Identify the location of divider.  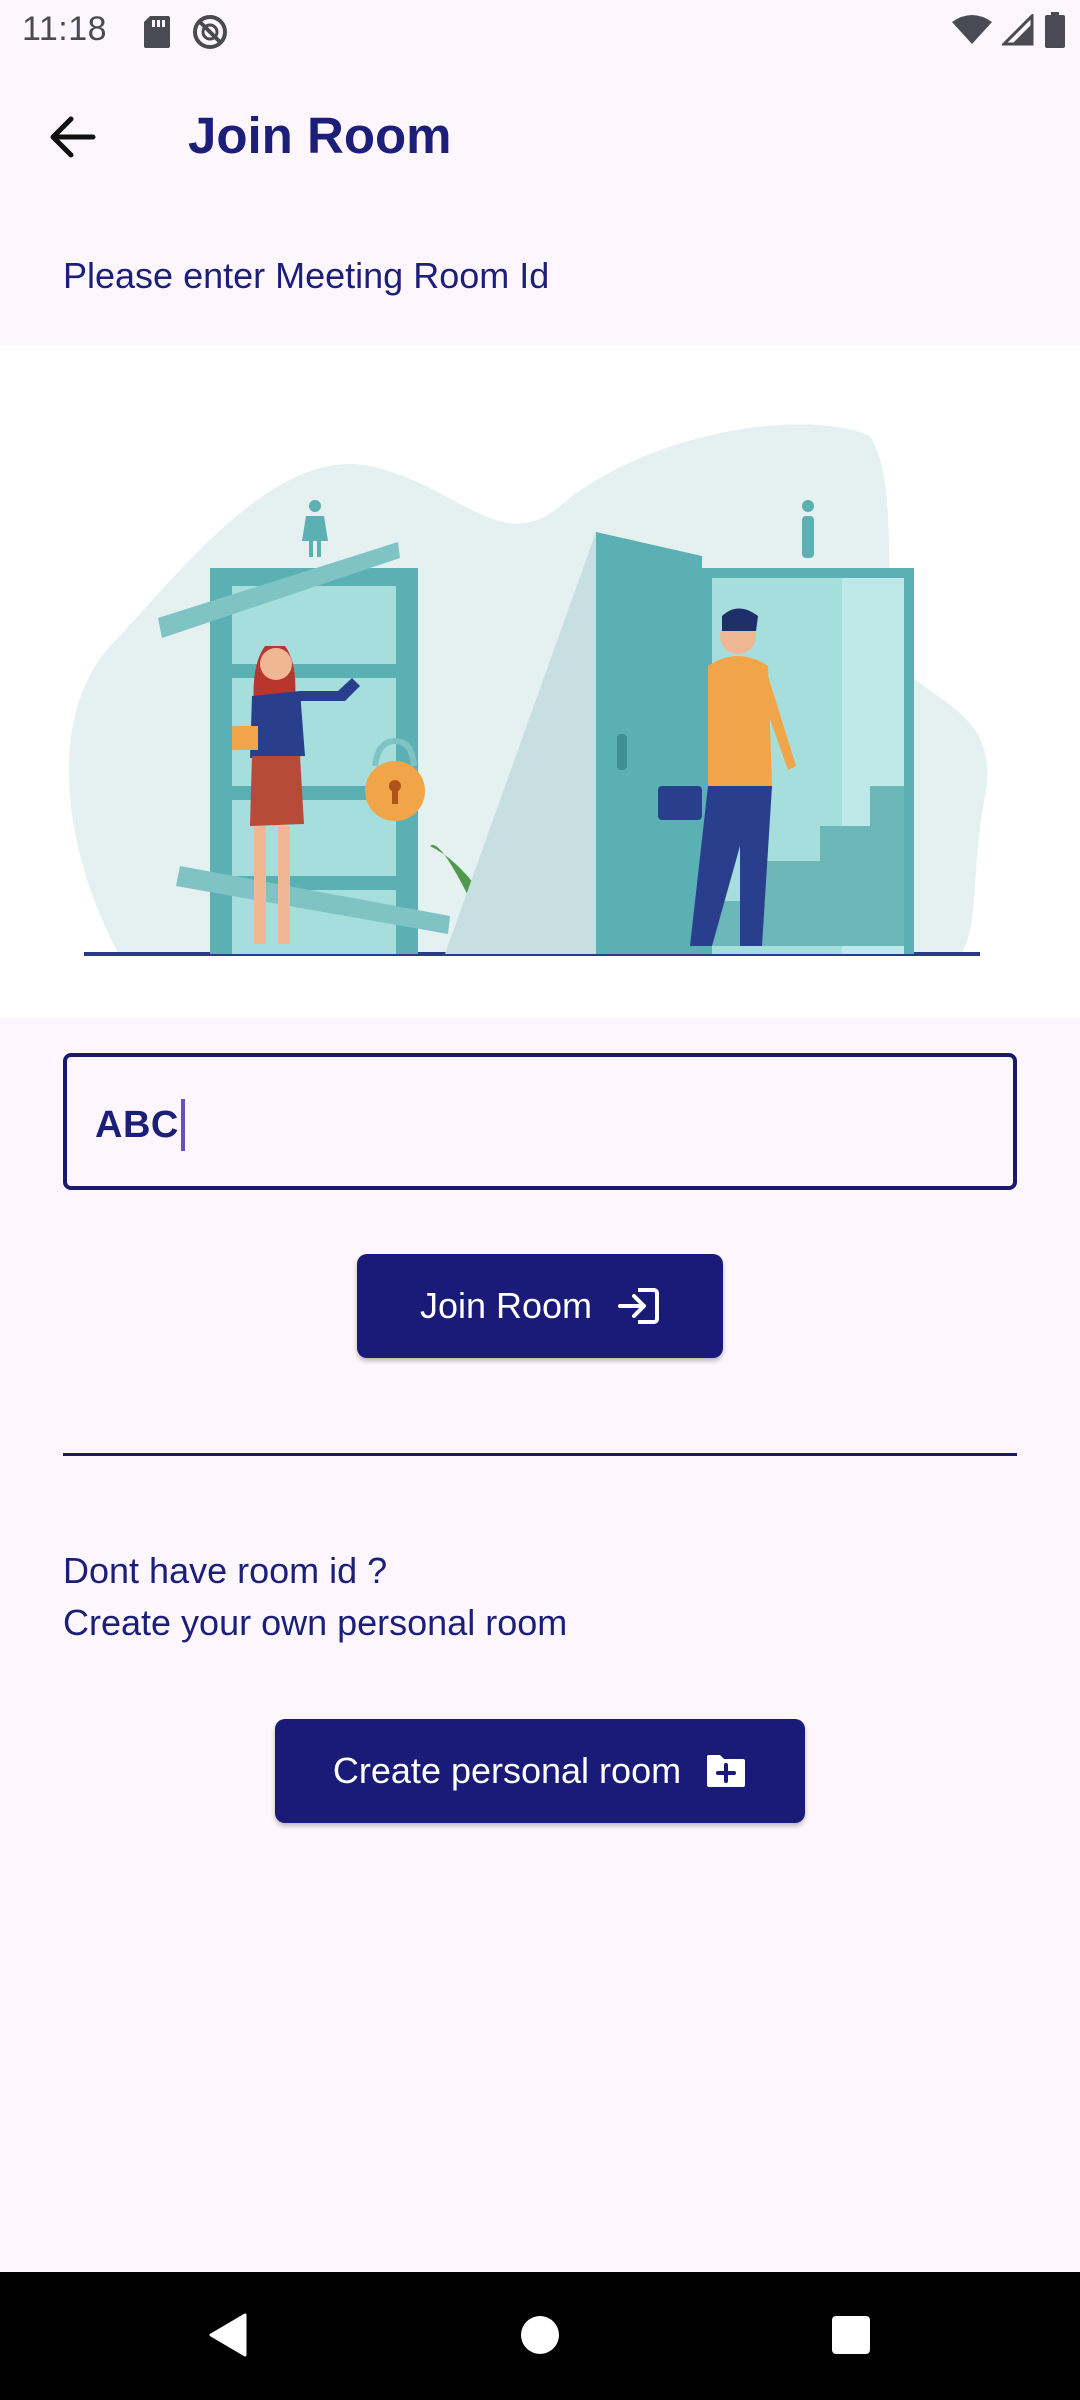
(540, 1454).